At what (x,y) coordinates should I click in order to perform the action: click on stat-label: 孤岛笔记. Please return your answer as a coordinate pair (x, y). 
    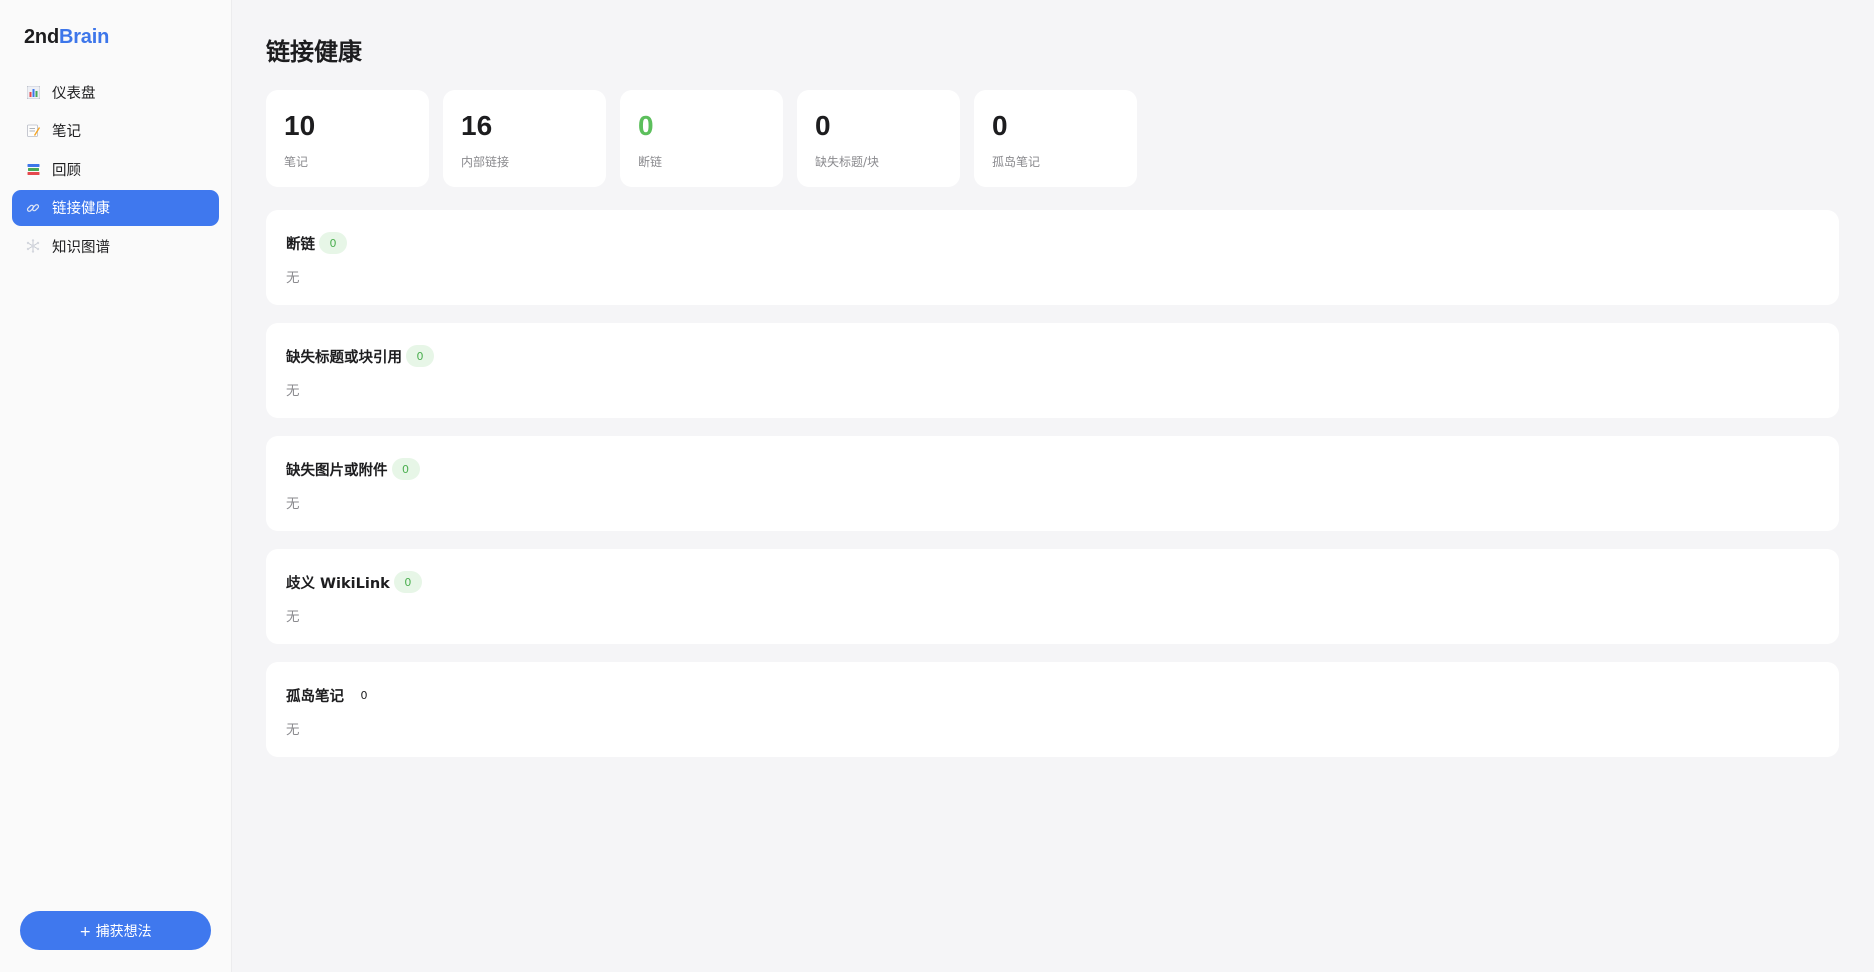
    Looking at the image, I should click on (1016, 162).